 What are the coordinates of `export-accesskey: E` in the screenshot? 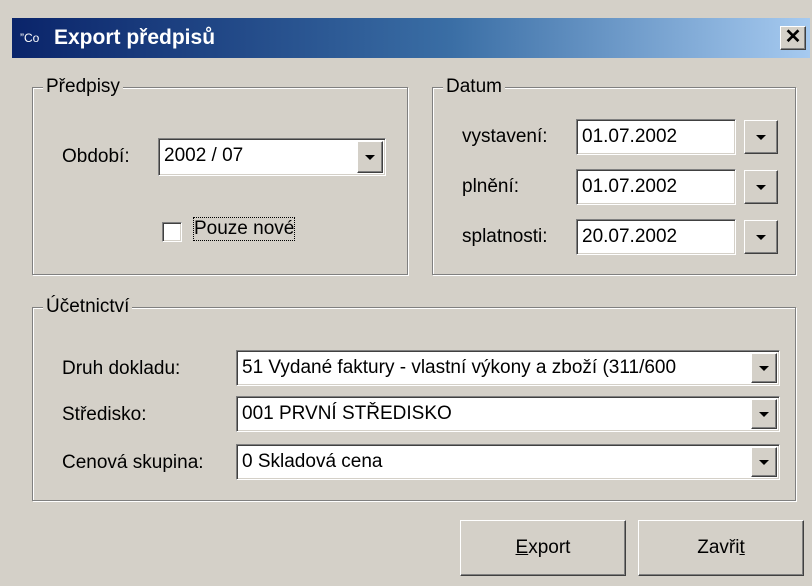 It's located at (522, 547).